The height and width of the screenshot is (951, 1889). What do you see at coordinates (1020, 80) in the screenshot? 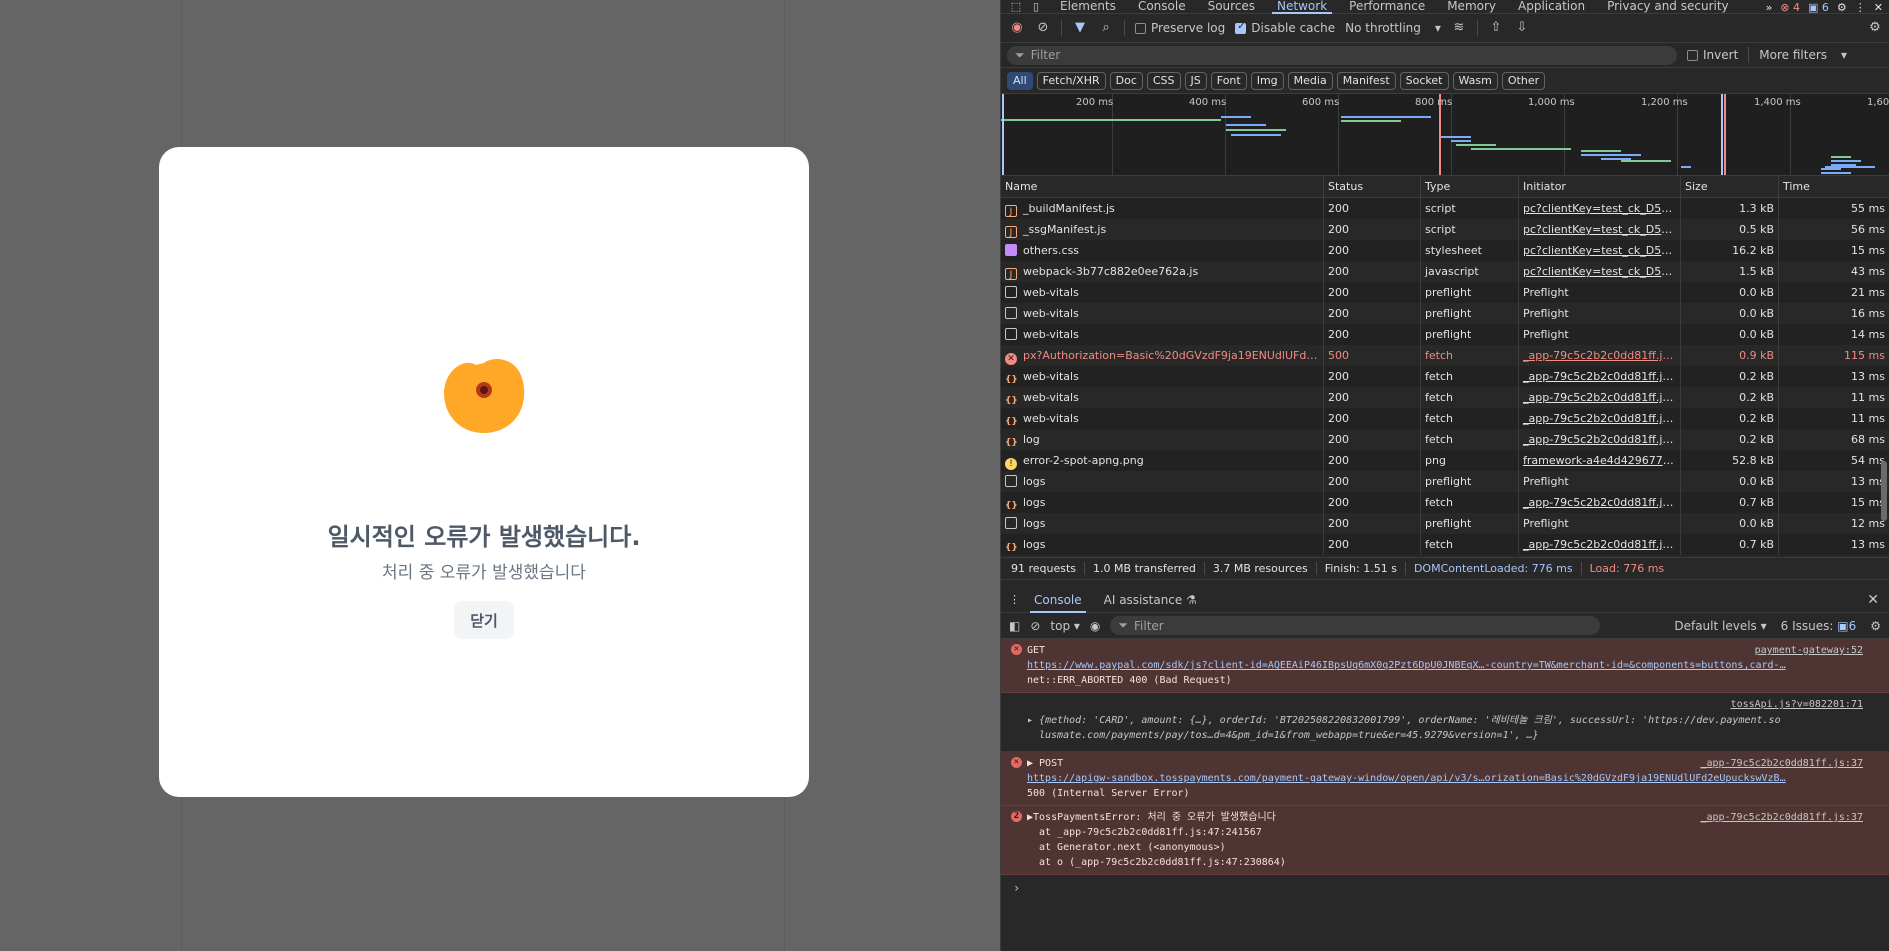
I see `type-chip-all: All` at bounding box center [1020, 80].